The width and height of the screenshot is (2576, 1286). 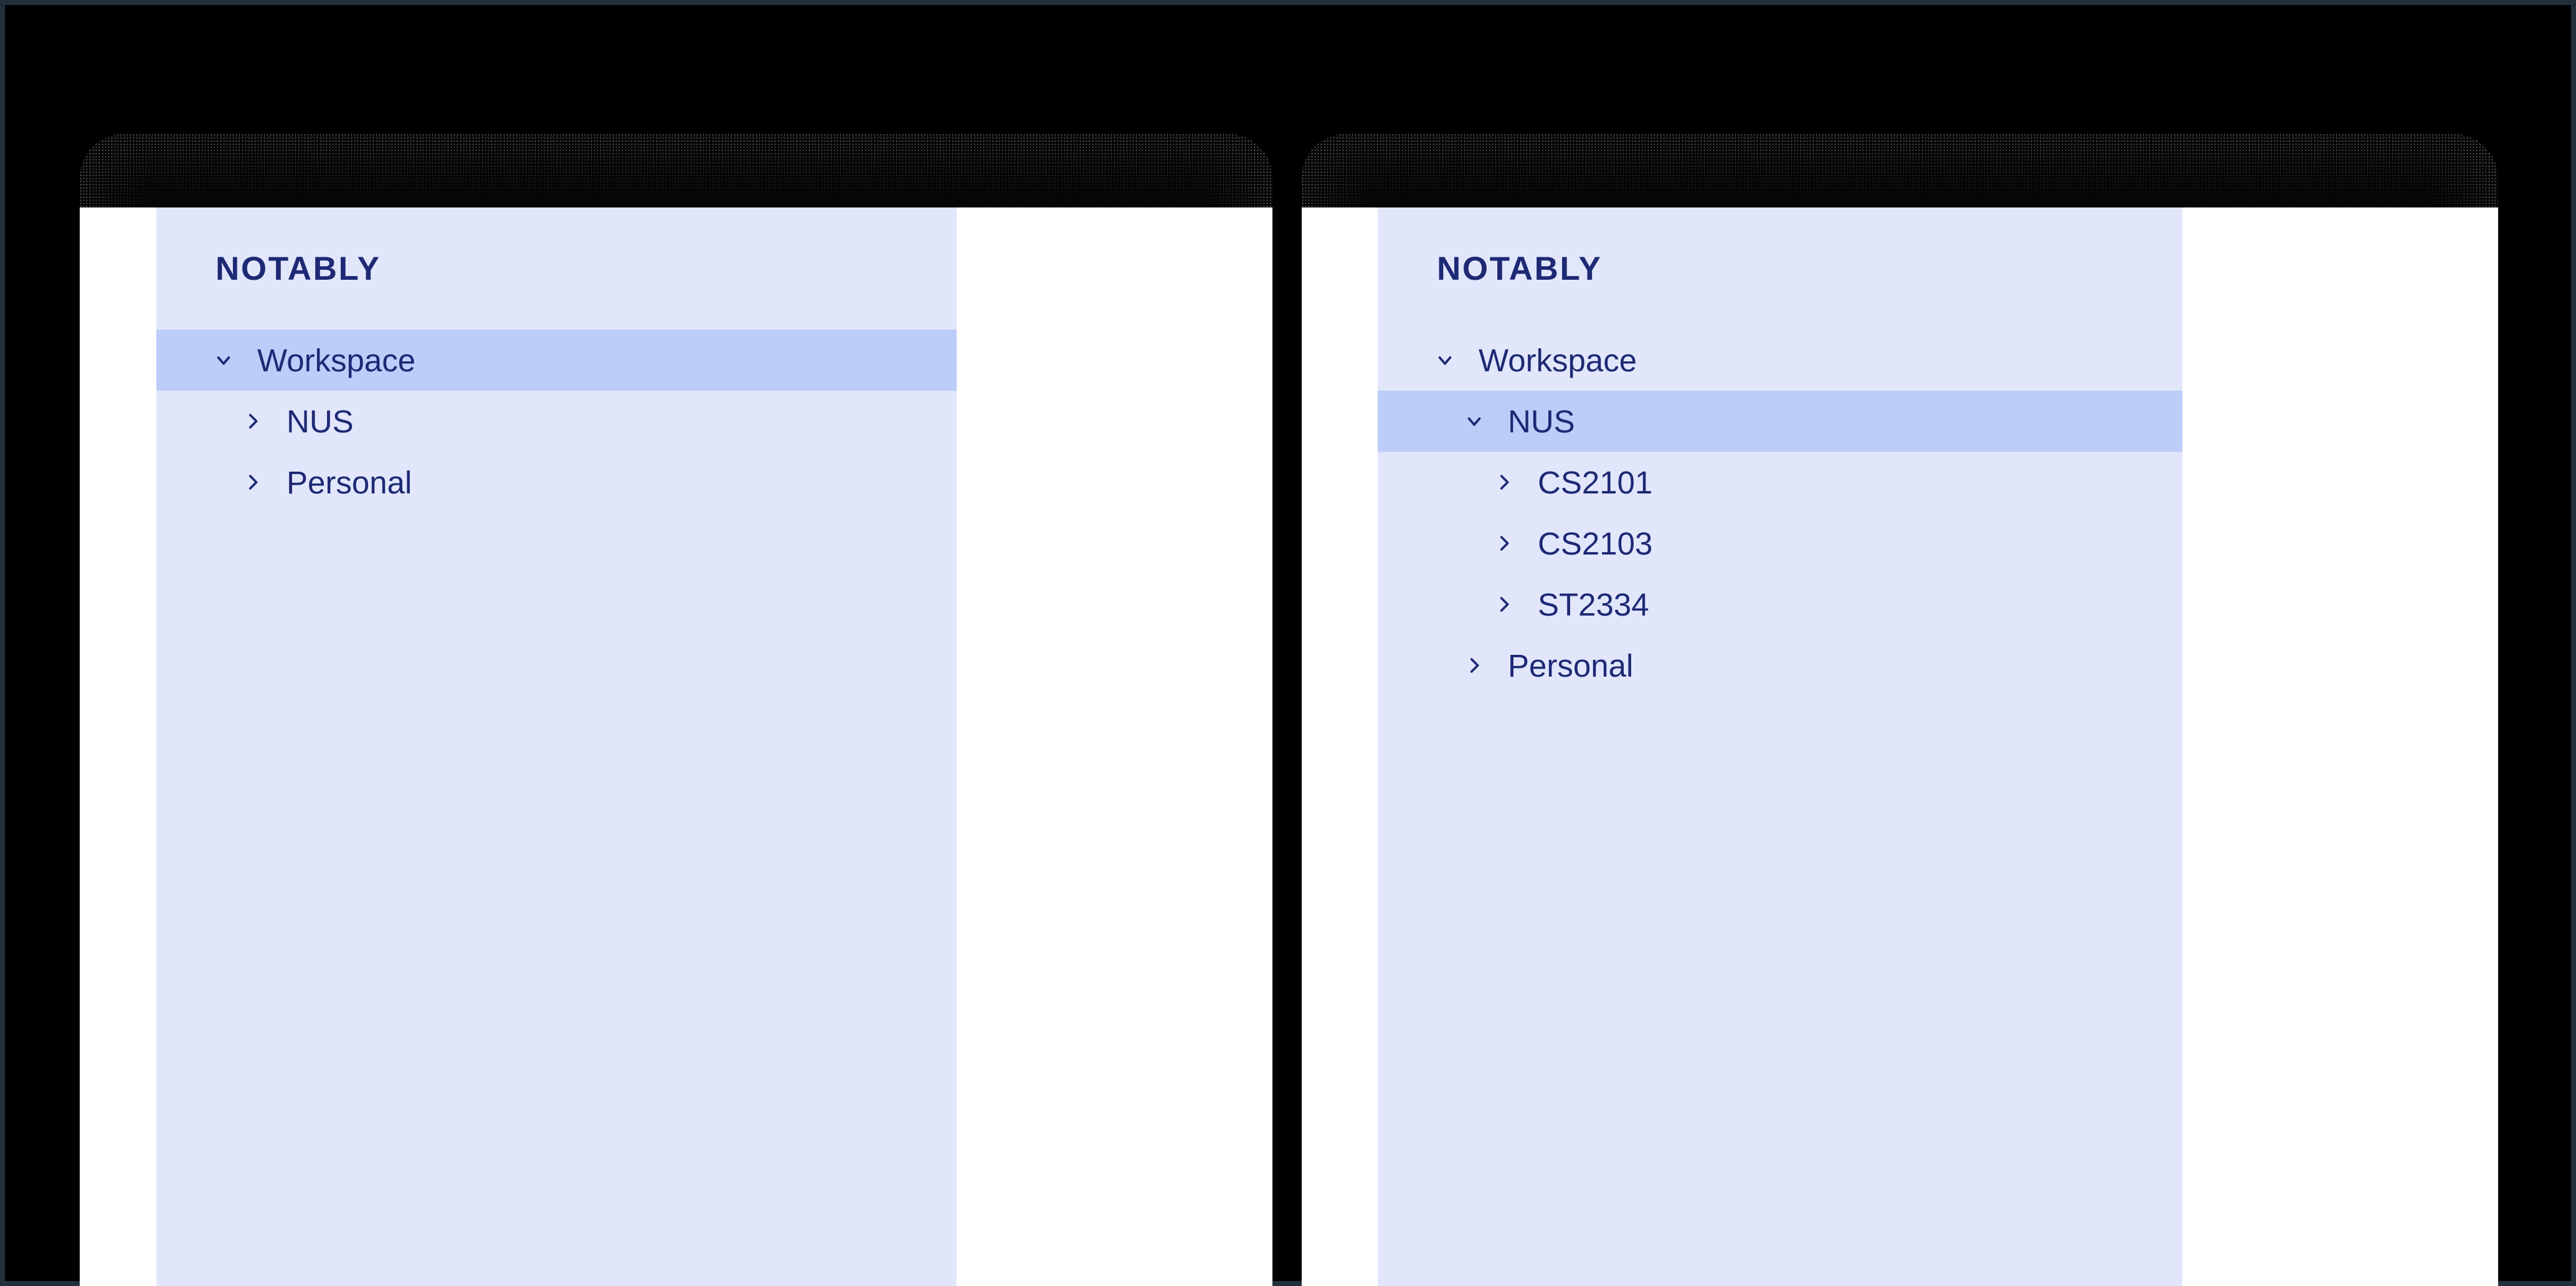 What do you see at coordinates (2340, 746) in the screenshot?
I see `content-area-right: O` at bounding box center [2340, 746].